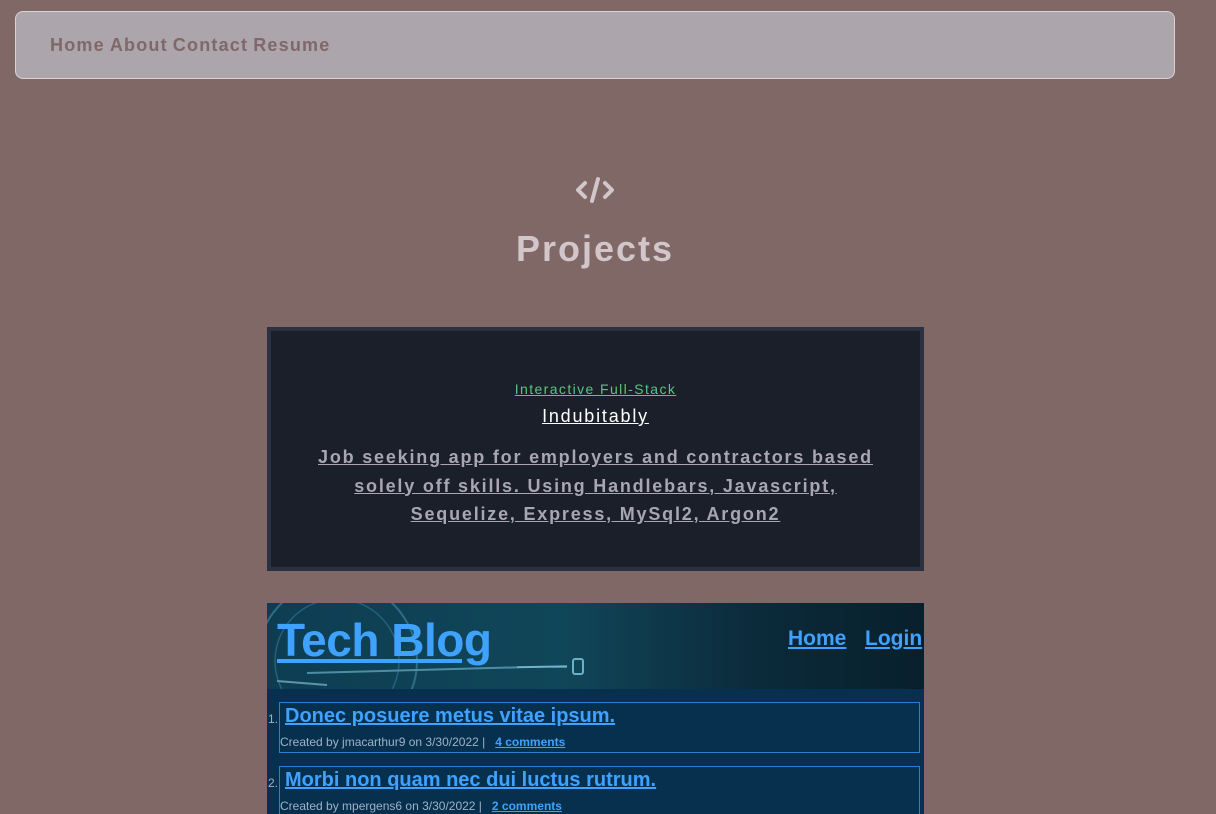  Describe the element at coordinates (77, 45) in the screenshot. I see `nav-link-home: Home` at that location.